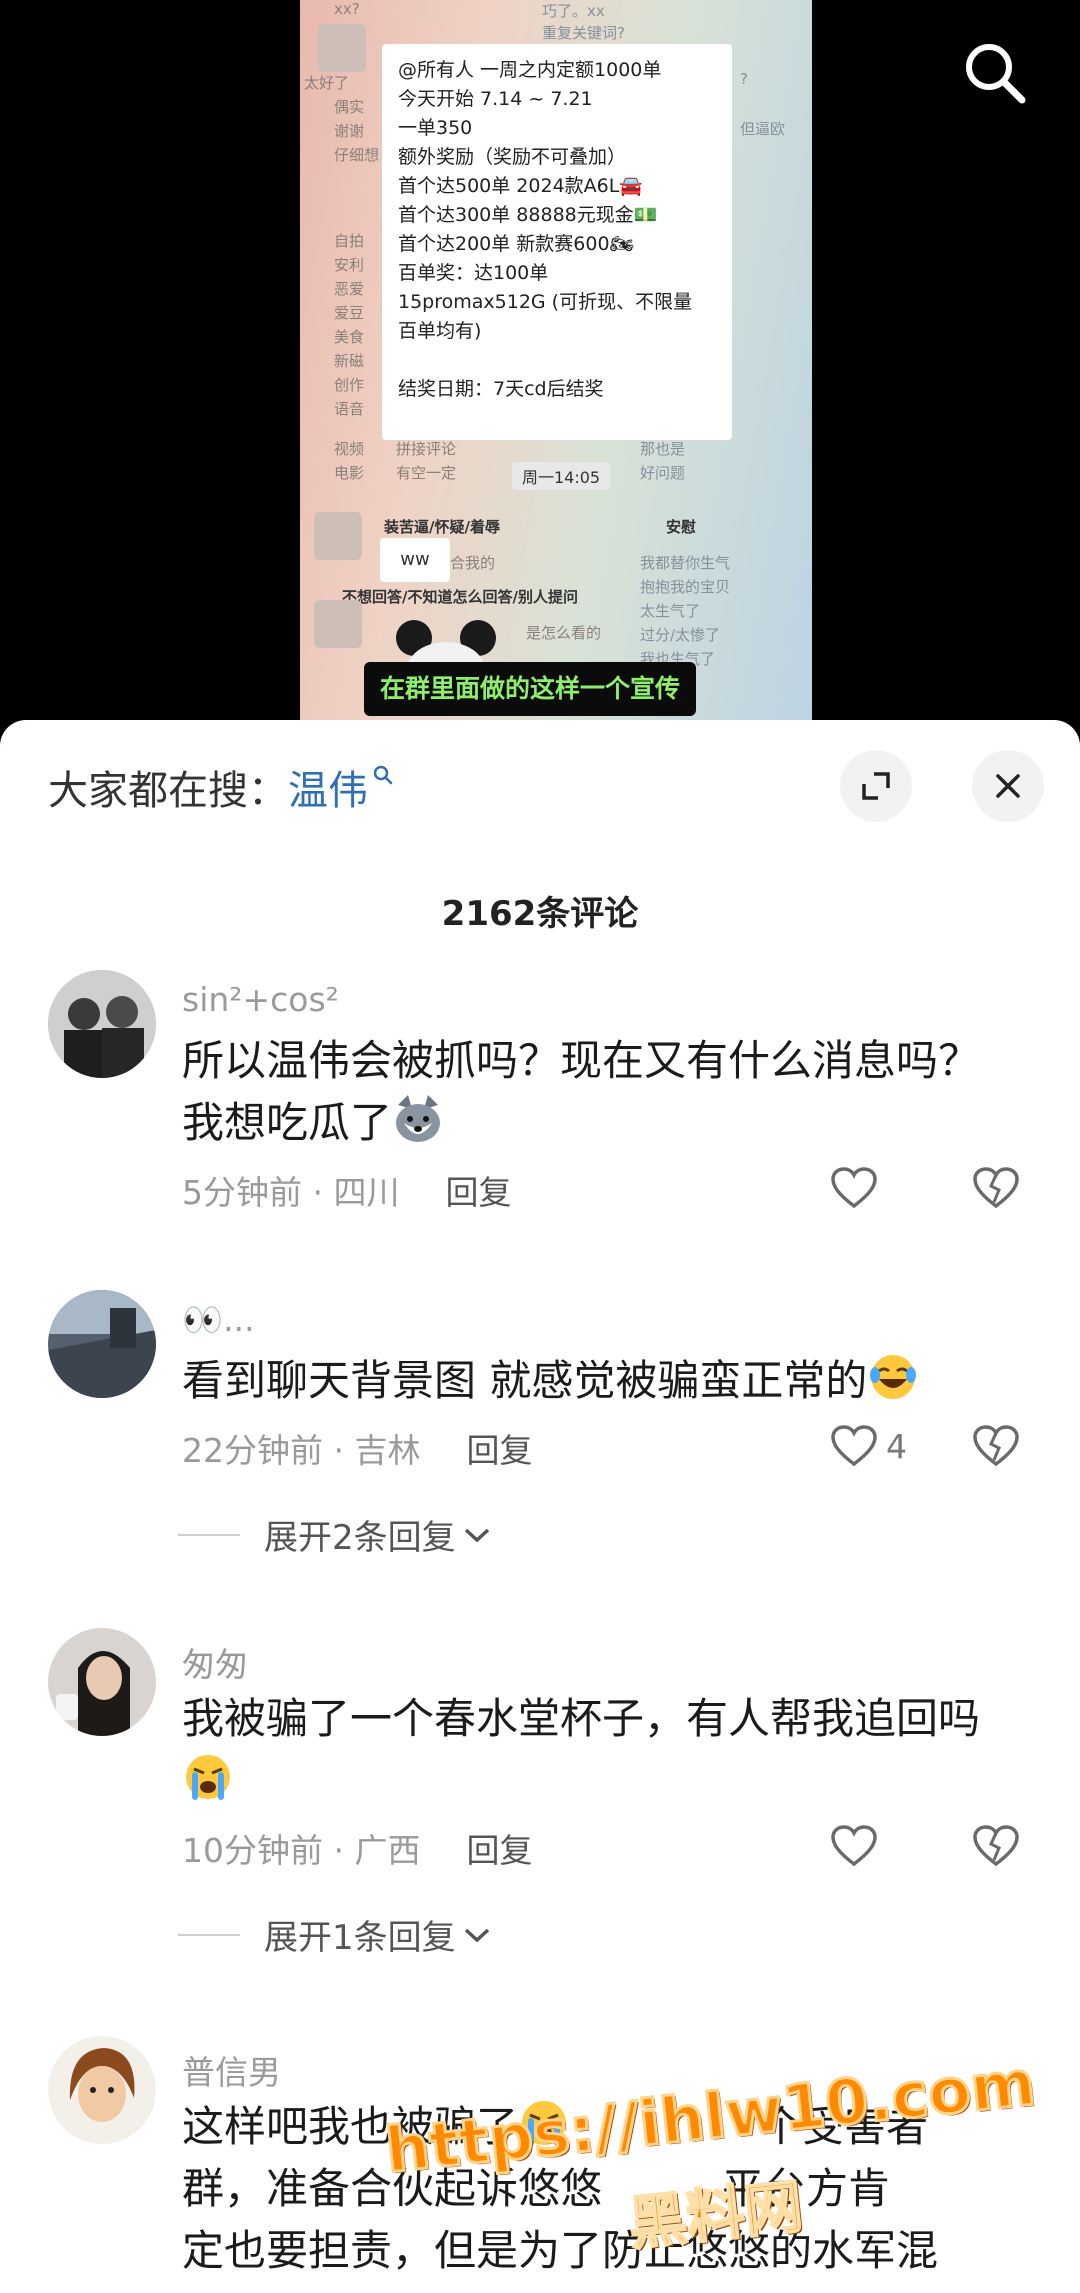 The width and height of the screenshot is (1080, 2293). What do you see at coordinates (545, 302) in the screenshot?
I see `notice-line: 15promax512G (可折现、不限量` at bounding box center [545, 302].